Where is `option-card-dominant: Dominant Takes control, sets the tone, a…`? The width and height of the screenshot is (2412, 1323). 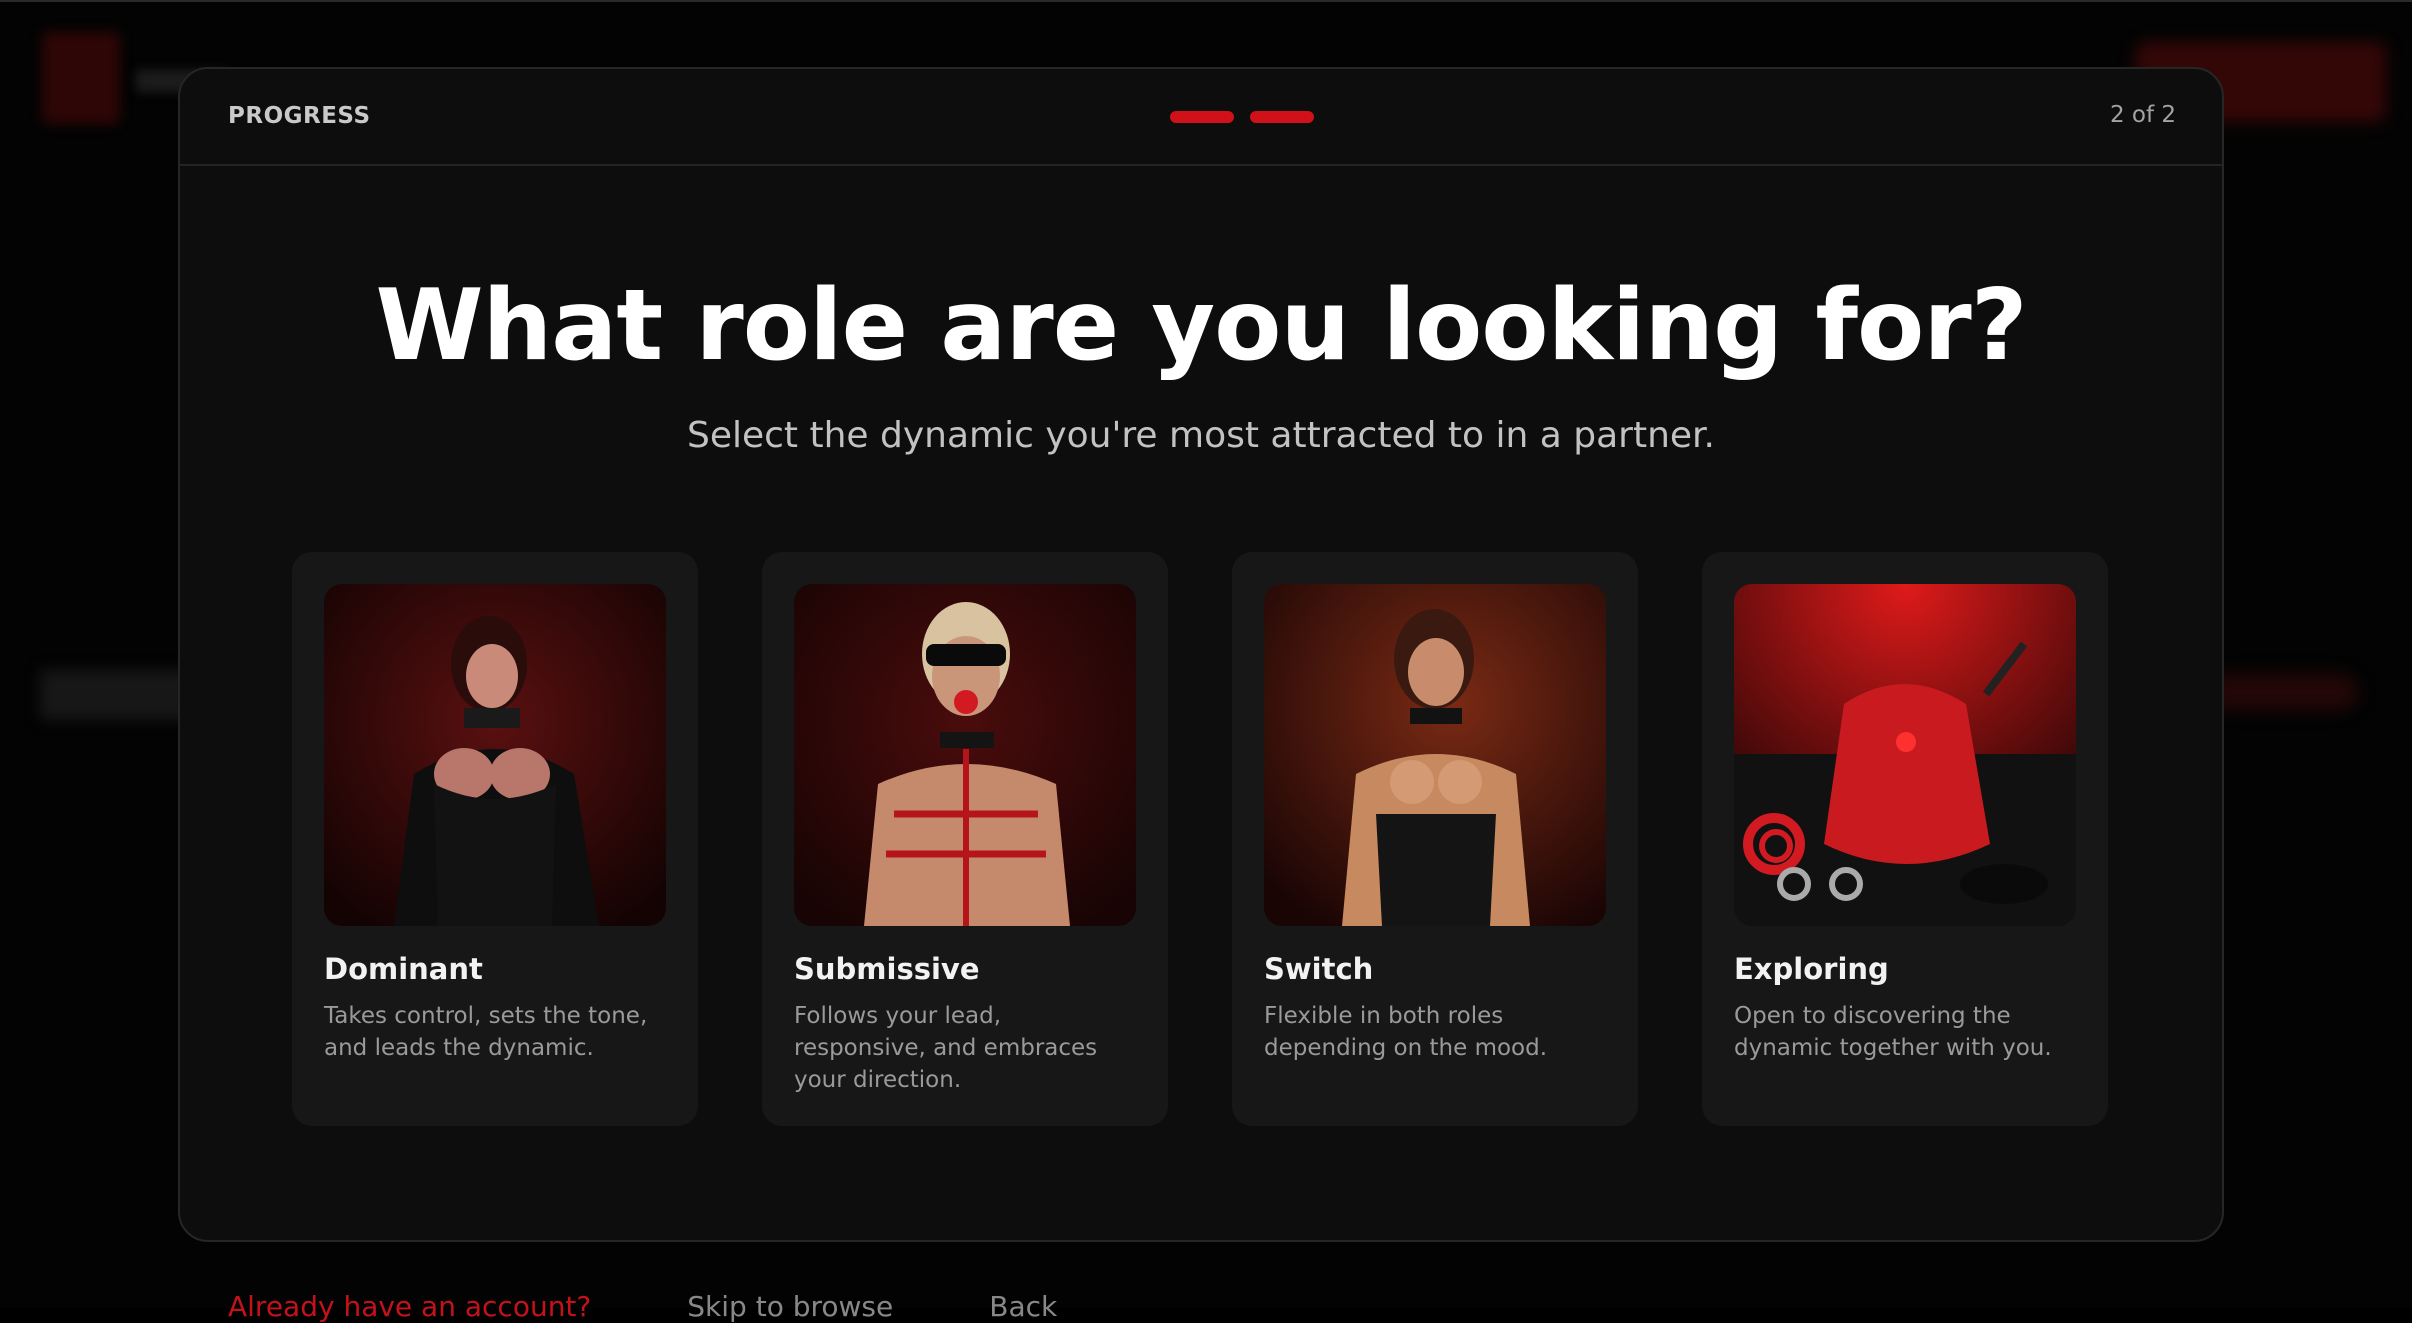 option-card-dominant: Dominant Takes control, sets the tone, a… is located at coordinates (495, 839).